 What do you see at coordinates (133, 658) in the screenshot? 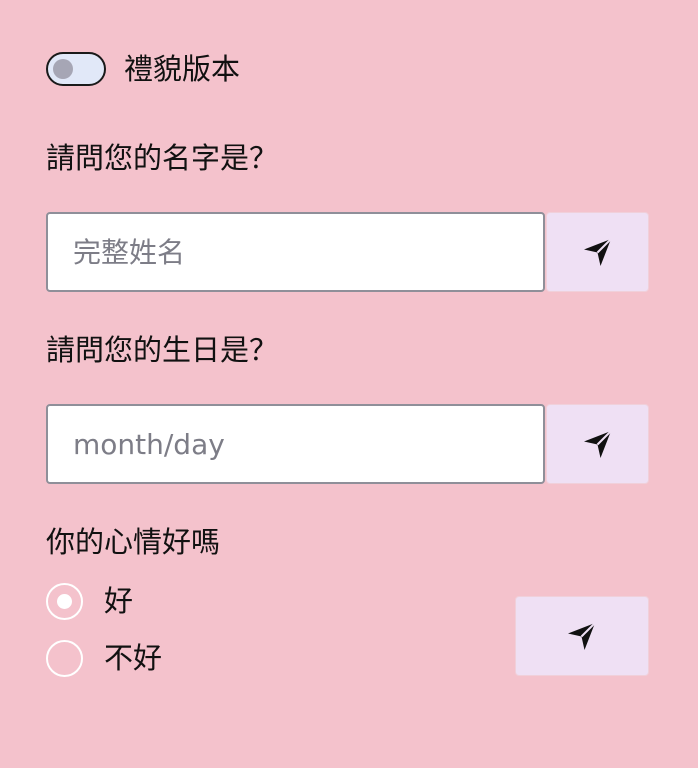
I see `mood-option-label: 不好` at bounding box center [133, 658].